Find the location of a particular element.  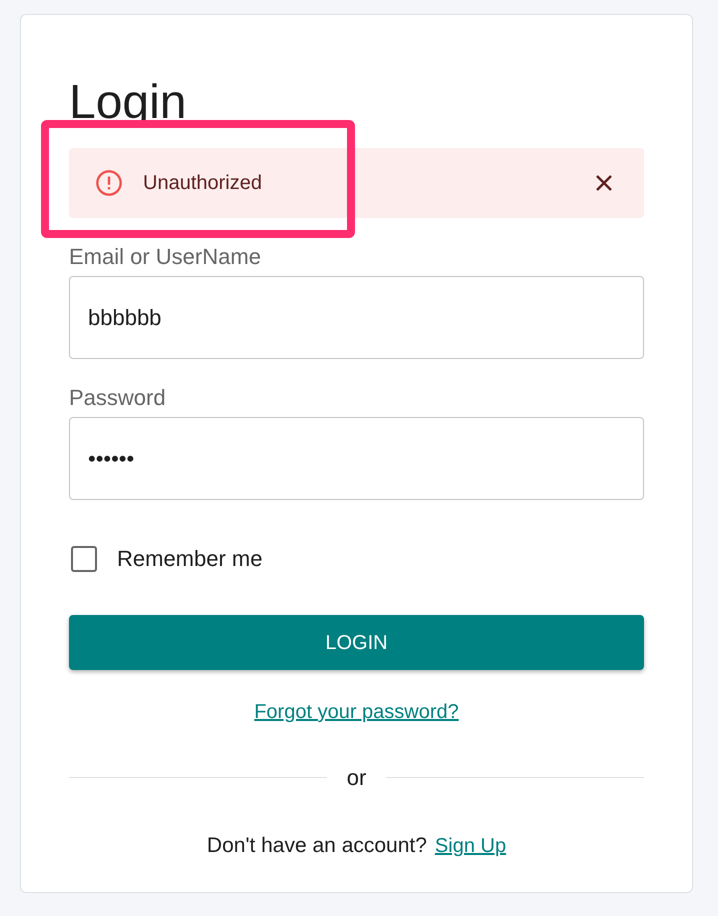

input-field: bbbbbb is located at coordinates (356, 317).